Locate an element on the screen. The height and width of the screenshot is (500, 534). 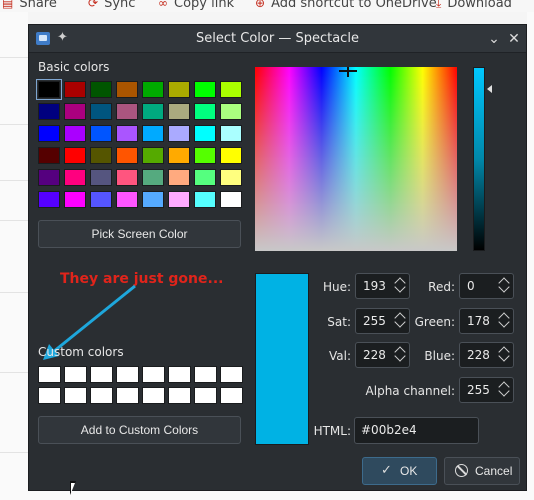
download-item: ⤓ Download is located at coordinates (474, 5).